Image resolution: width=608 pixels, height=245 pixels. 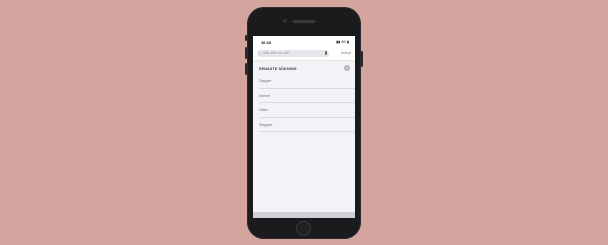 I want to click on status-indicators: ▮▮ 4G ▮, so click(x=342, y=42).